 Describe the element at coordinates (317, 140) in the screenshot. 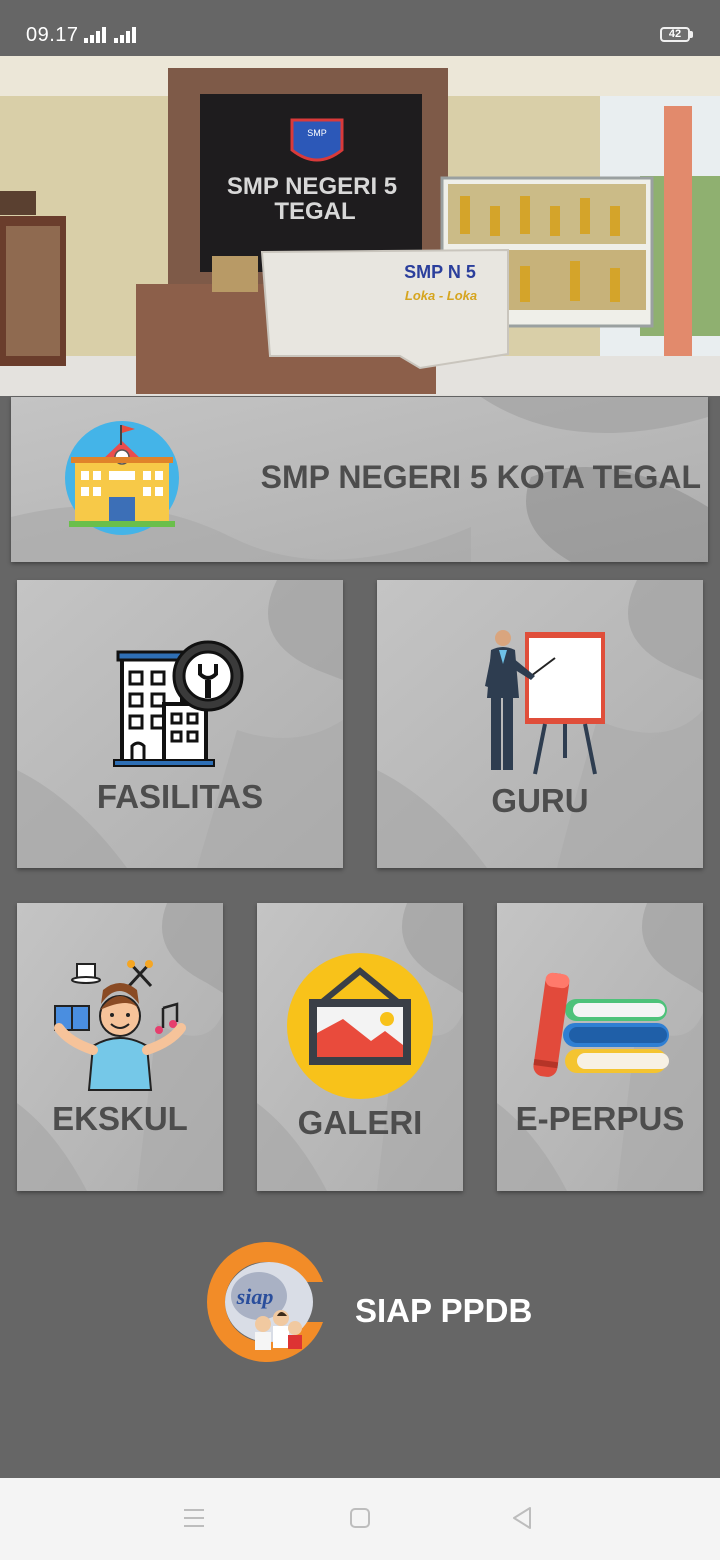

I see `school-emblem` at that location.